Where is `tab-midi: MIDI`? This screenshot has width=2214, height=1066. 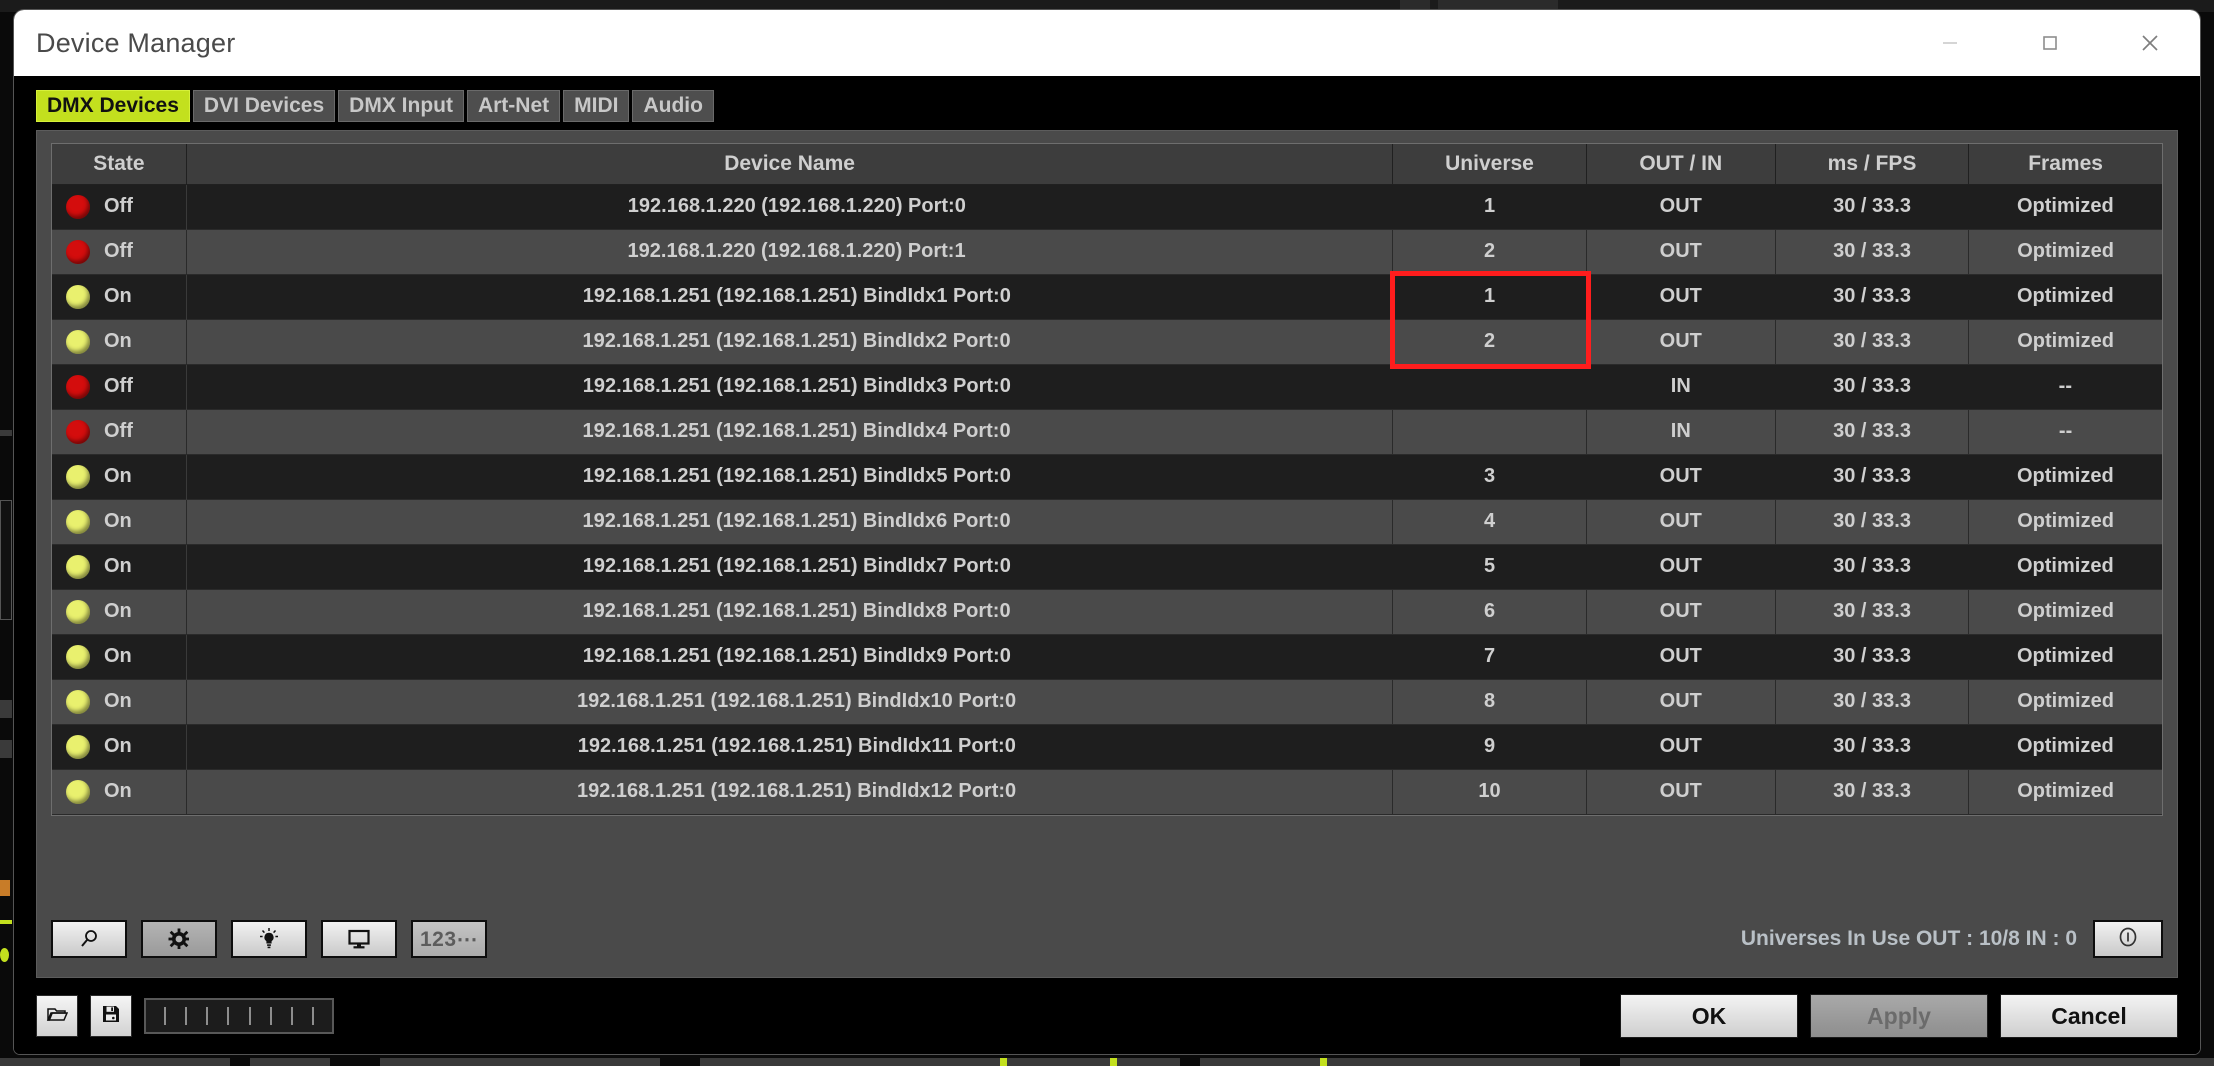
tab-midi: MIDI is located at coordinates (596, 106).